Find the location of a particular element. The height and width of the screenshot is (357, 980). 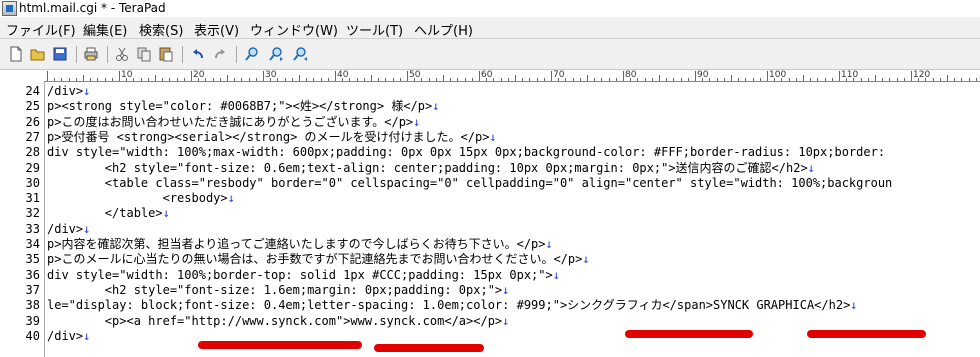

code-line: <resbody>↓ is located at coordinates (141, 198).